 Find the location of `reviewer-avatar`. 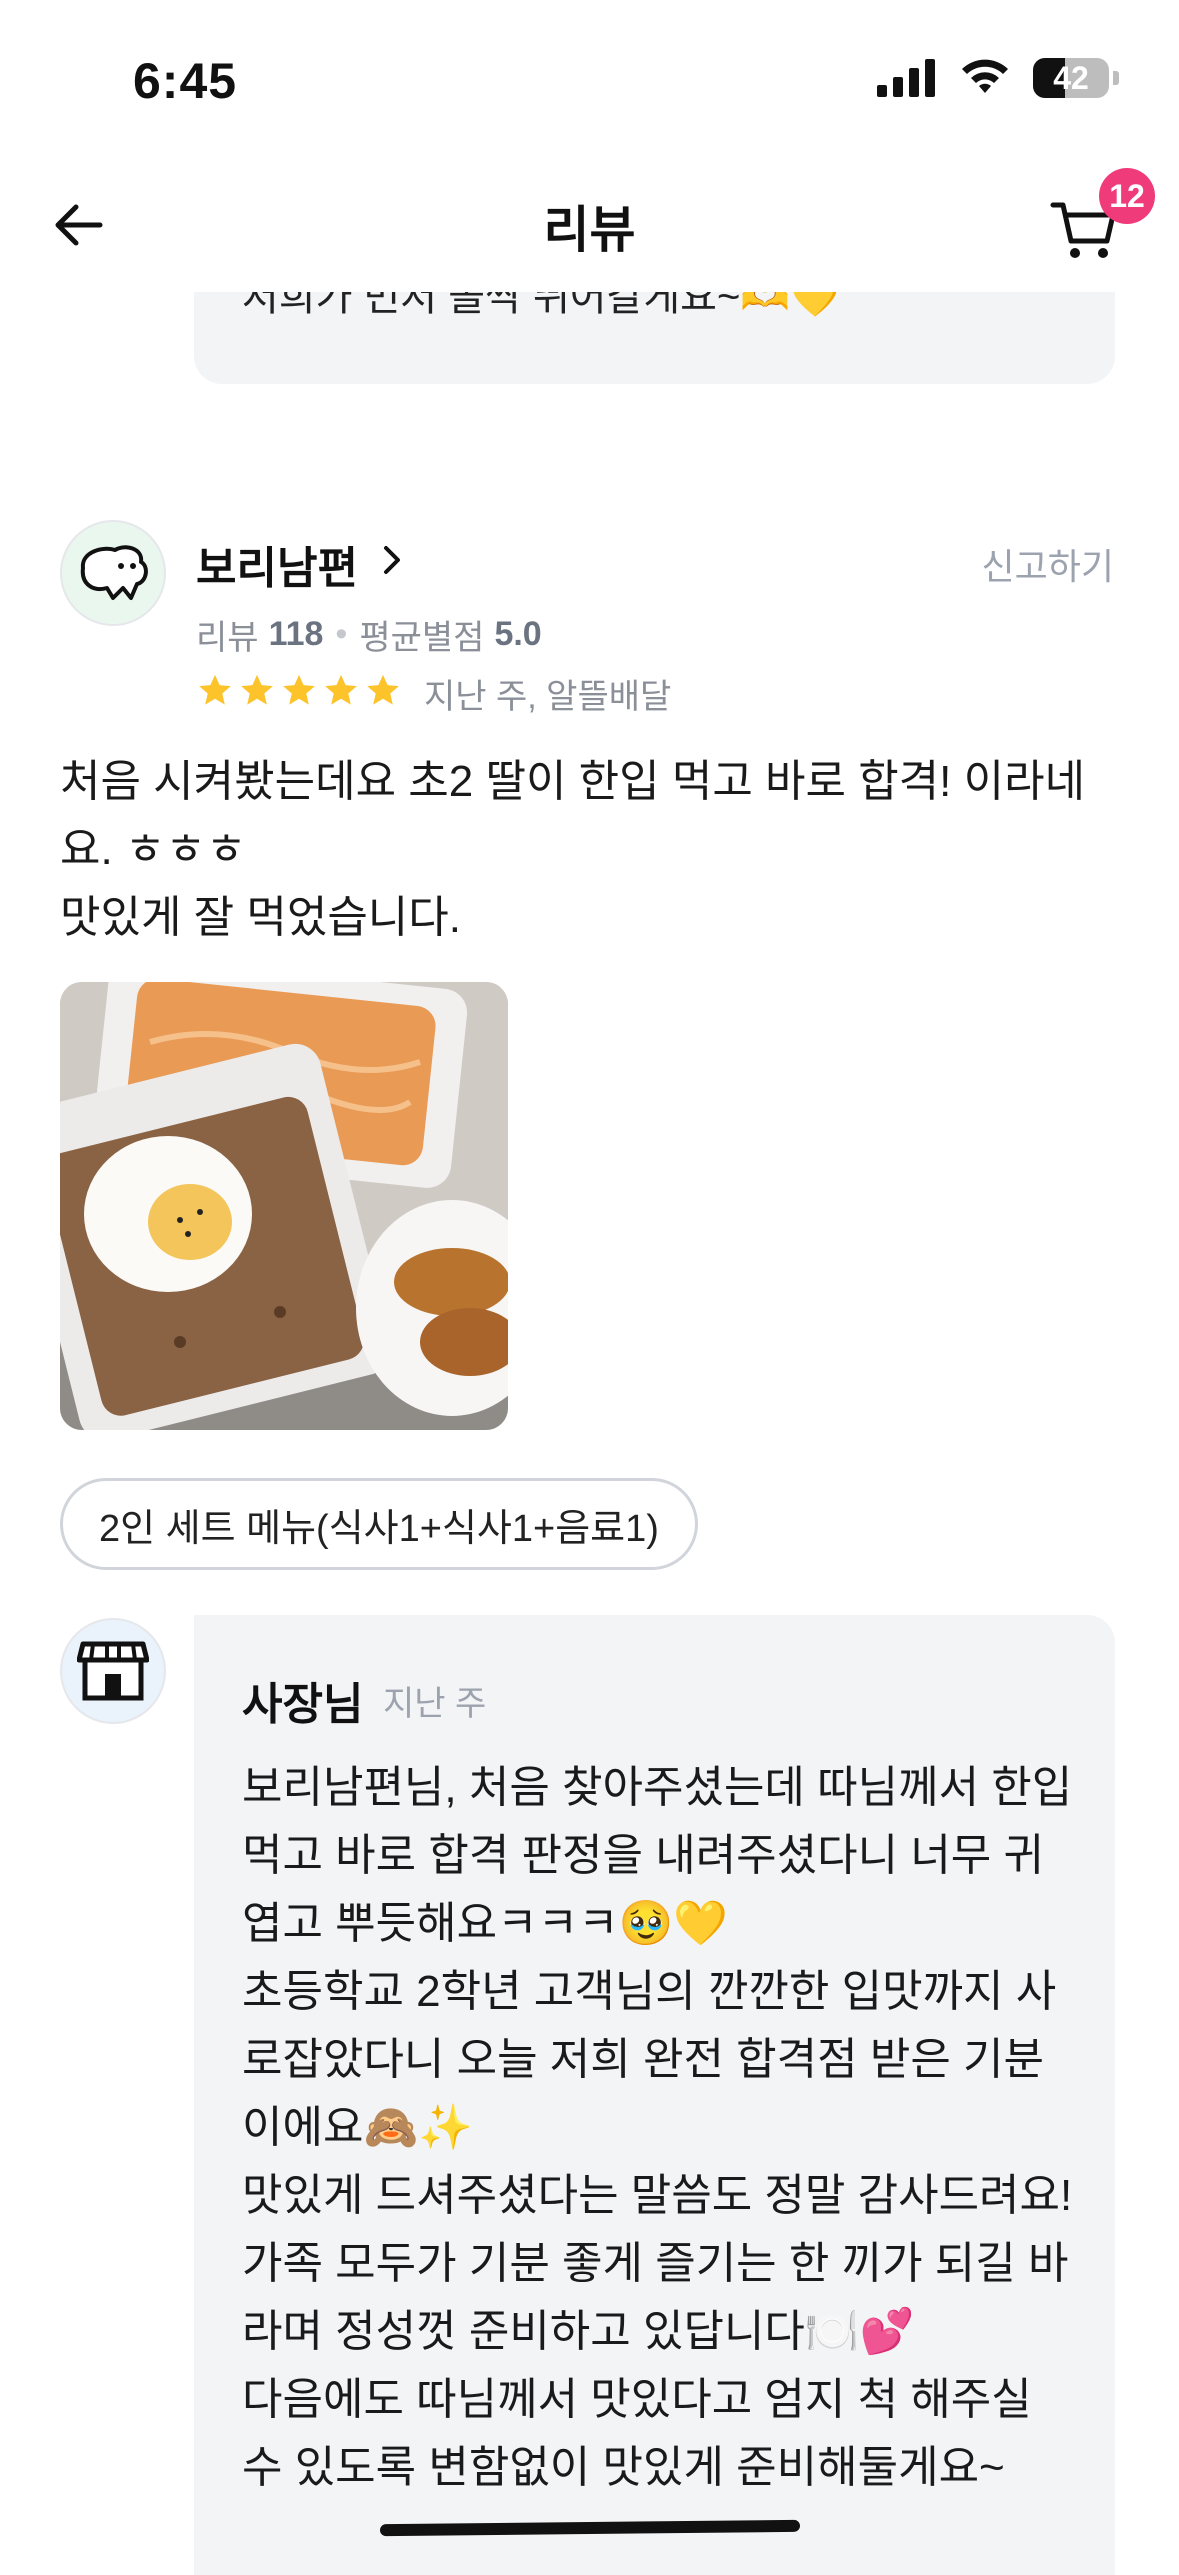

reviewer-avatar is located at coordinates (113, 573).